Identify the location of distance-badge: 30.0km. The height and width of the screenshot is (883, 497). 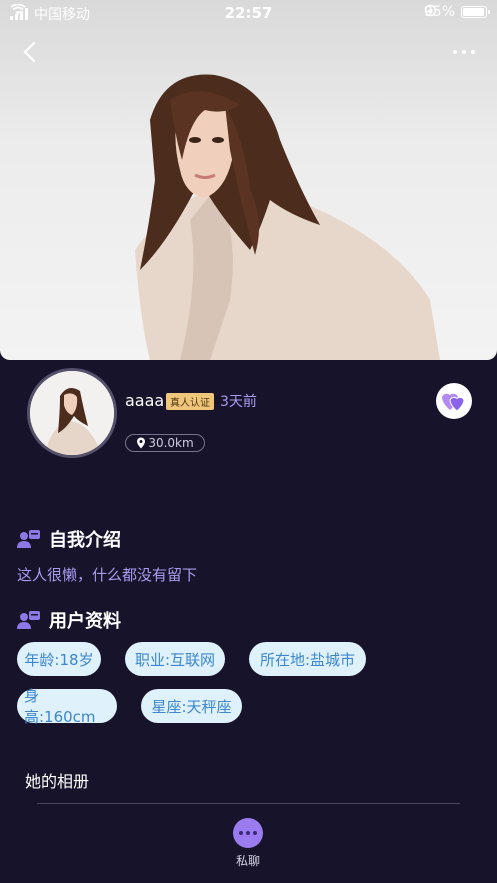
(165, 443).